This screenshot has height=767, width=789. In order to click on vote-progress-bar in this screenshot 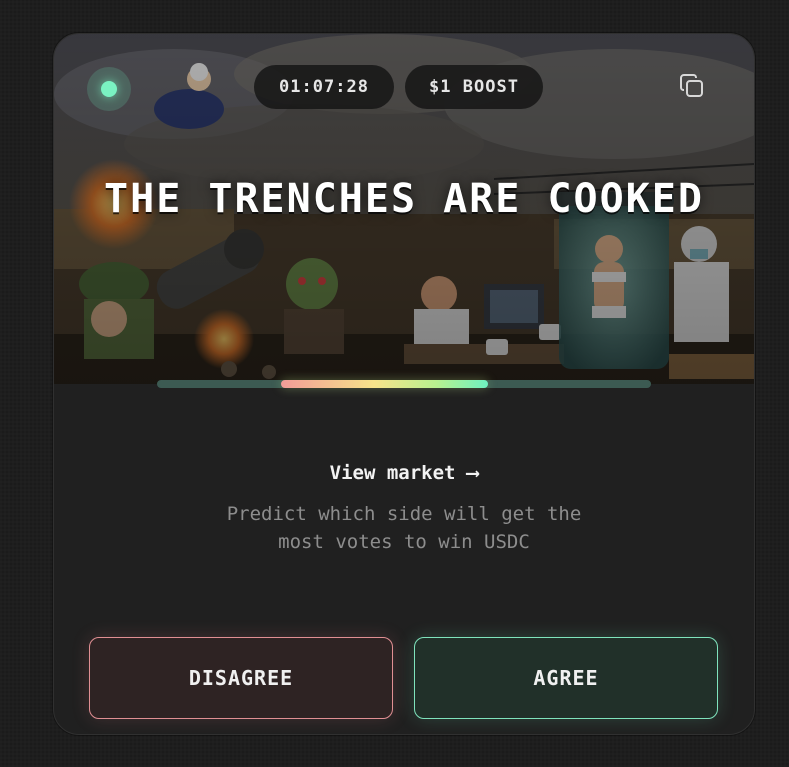, I will do `click(404, 384)`.